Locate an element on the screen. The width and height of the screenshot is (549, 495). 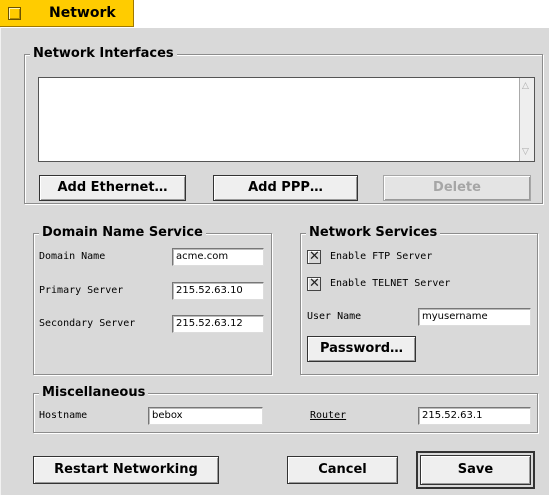
user-name-field: myusername is located at coordinates (474, 317).